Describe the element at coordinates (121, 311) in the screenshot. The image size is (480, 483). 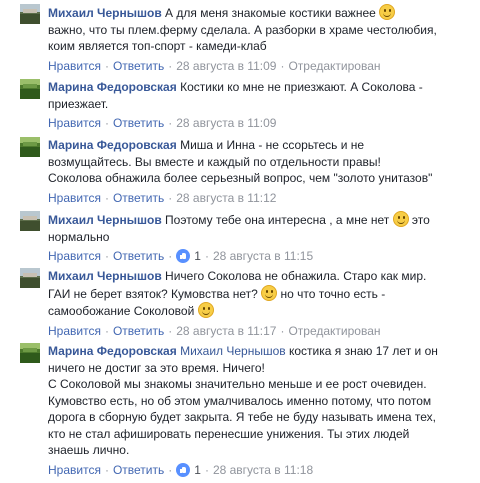
I see `comment-text: самообожание Соколовой` at that location.